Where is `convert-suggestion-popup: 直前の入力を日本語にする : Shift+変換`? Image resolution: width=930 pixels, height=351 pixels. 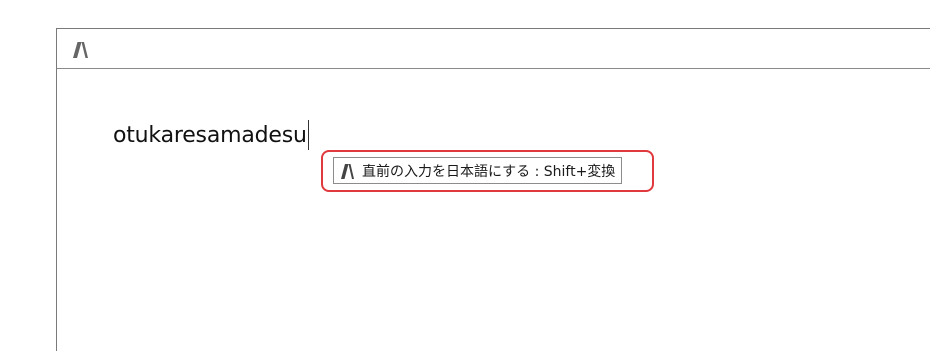
convert-suggestion-popup: 直前の入力を日本語にする : Shift+変換 is located at coordinates (478, 170).